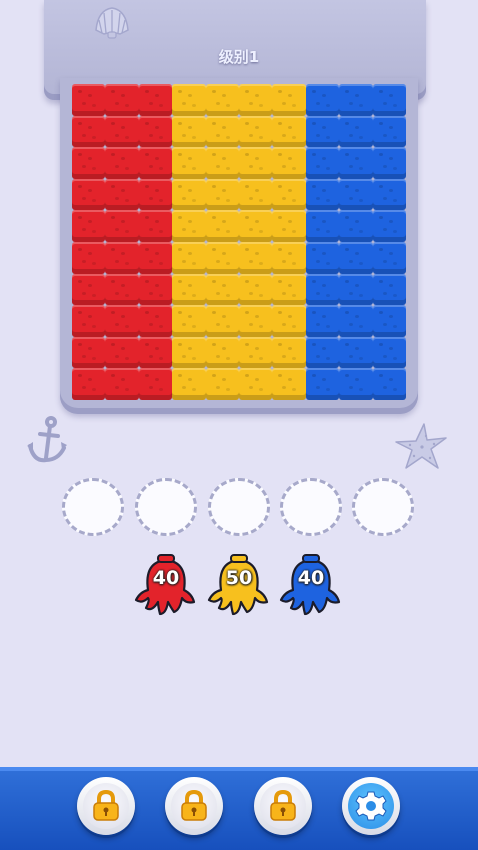 The width and height of the screenshot is (478, 850). I want to click on red-octopus-counter: 40, so click(166, 588).